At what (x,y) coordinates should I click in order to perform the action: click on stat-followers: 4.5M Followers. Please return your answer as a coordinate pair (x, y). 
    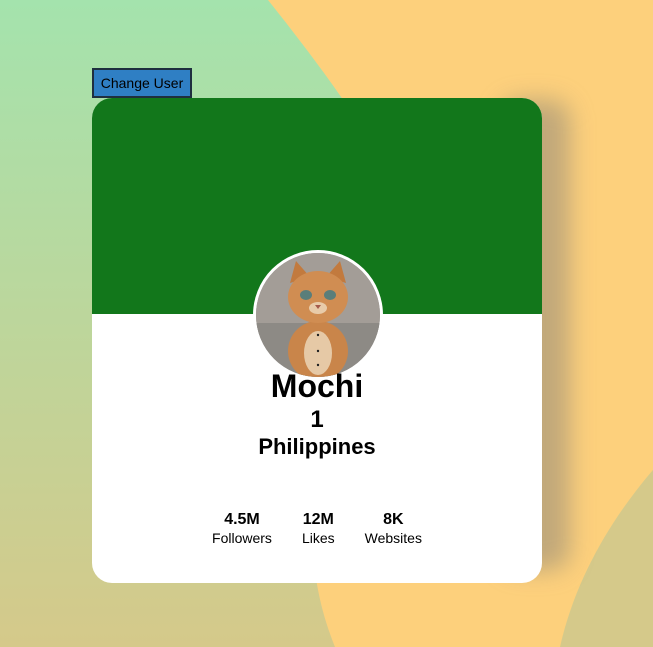
    Looking at the image, I should click on (242, 528).